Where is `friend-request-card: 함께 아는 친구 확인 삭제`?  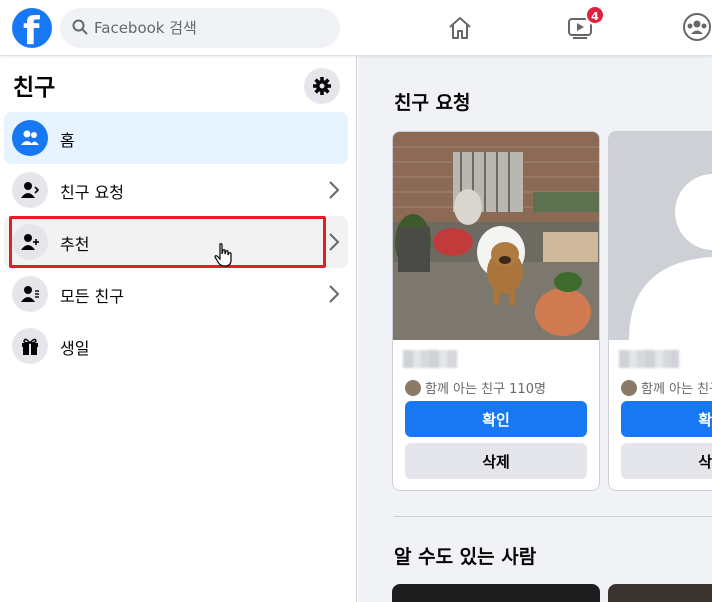
friend-request-card: 함께 아는 친구 확인 삭제 is located at coordinates (660, 311).